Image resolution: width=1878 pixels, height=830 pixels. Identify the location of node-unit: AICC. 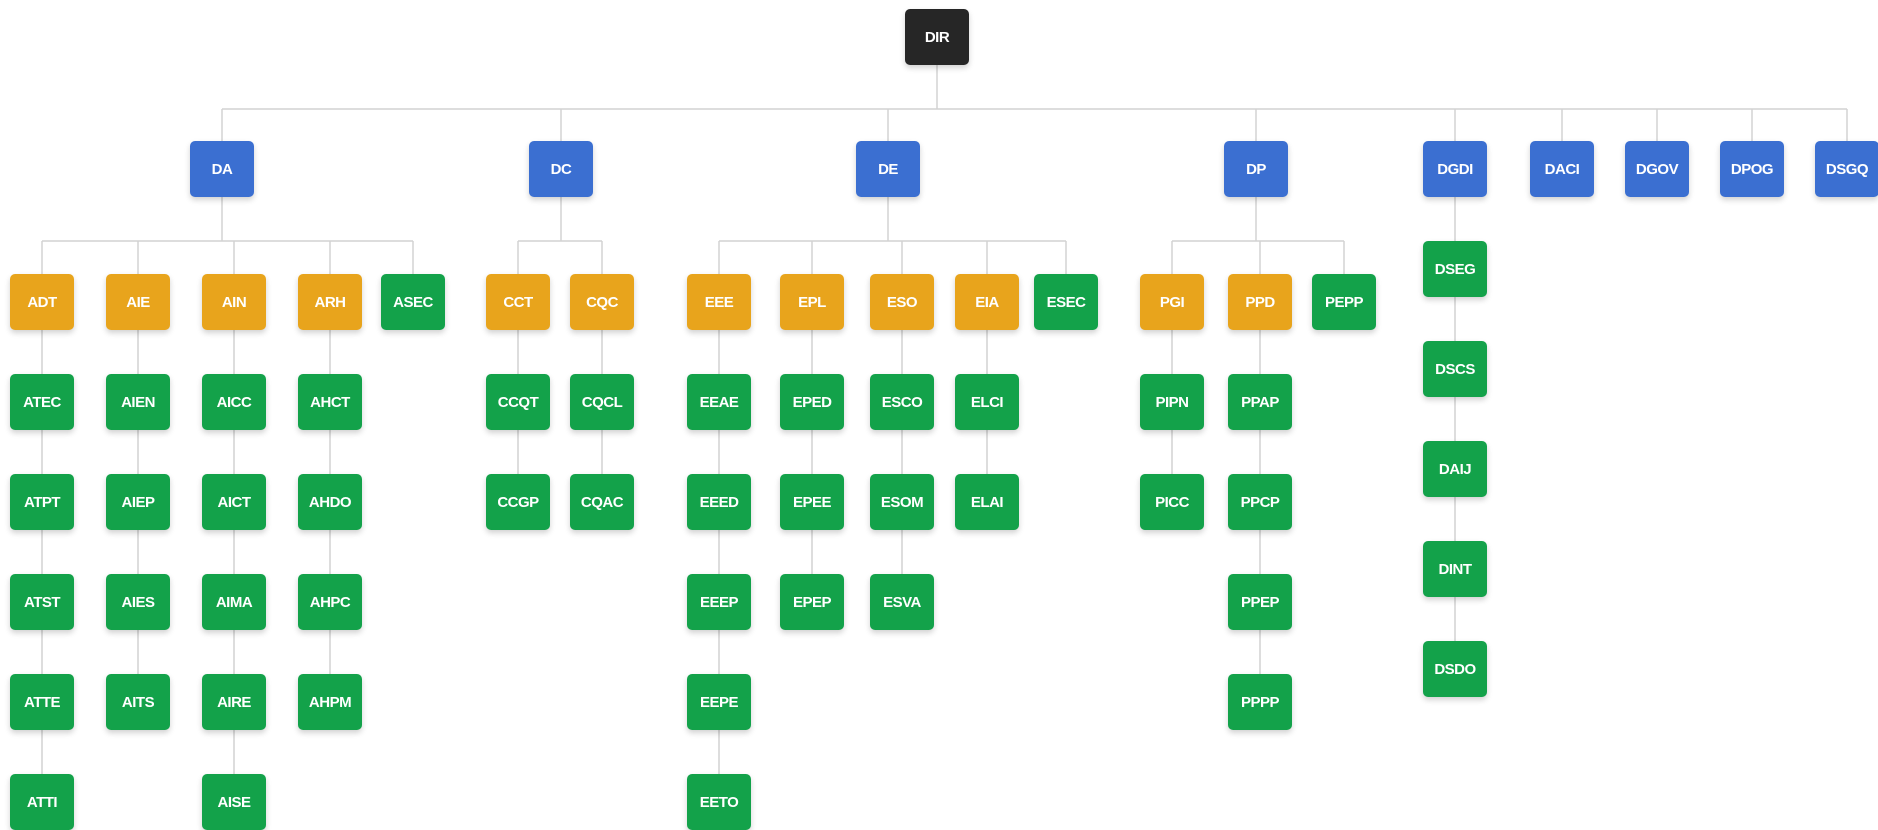
(234, 402).